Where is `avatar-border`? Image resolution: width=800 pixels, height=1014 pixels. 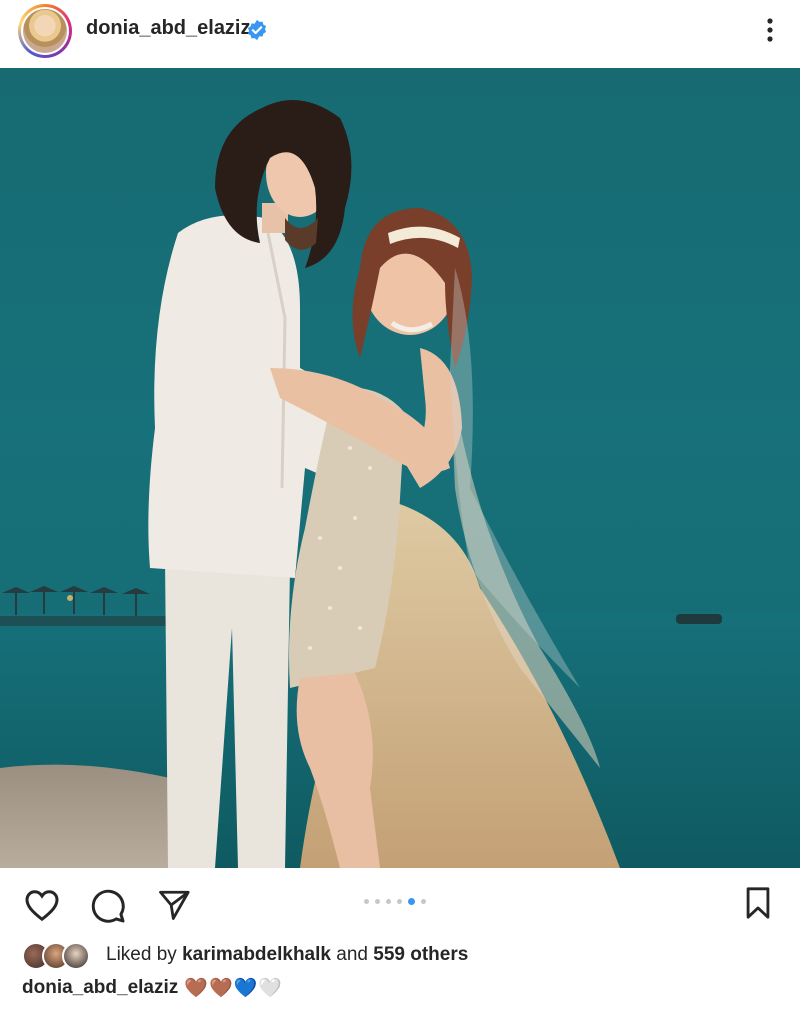 avatar-border is located at coordinates (45, 31).